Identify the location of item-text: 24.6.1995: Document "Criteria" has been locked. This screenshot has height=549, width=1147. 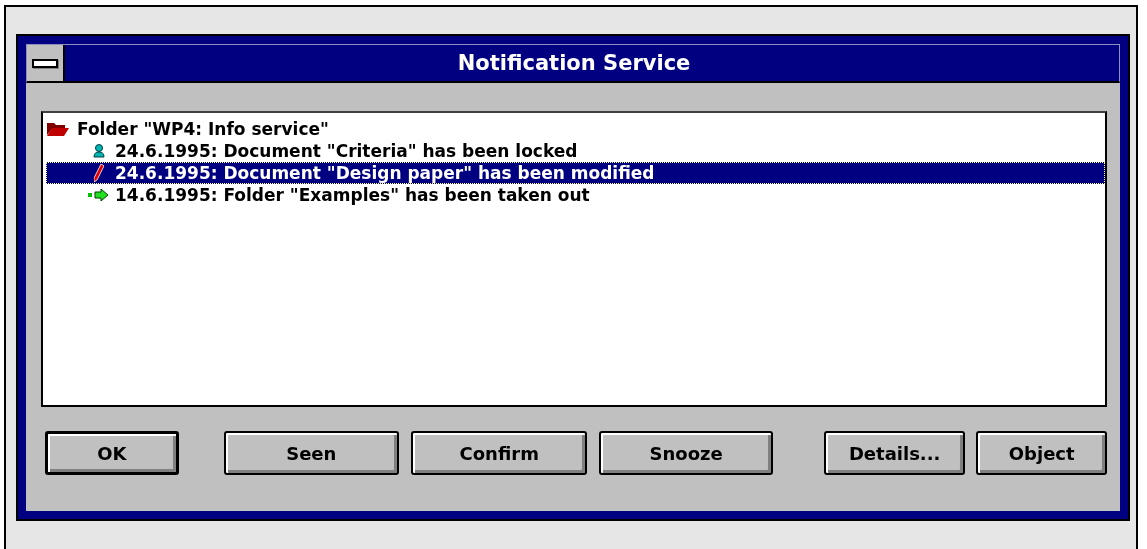
(346, 151).